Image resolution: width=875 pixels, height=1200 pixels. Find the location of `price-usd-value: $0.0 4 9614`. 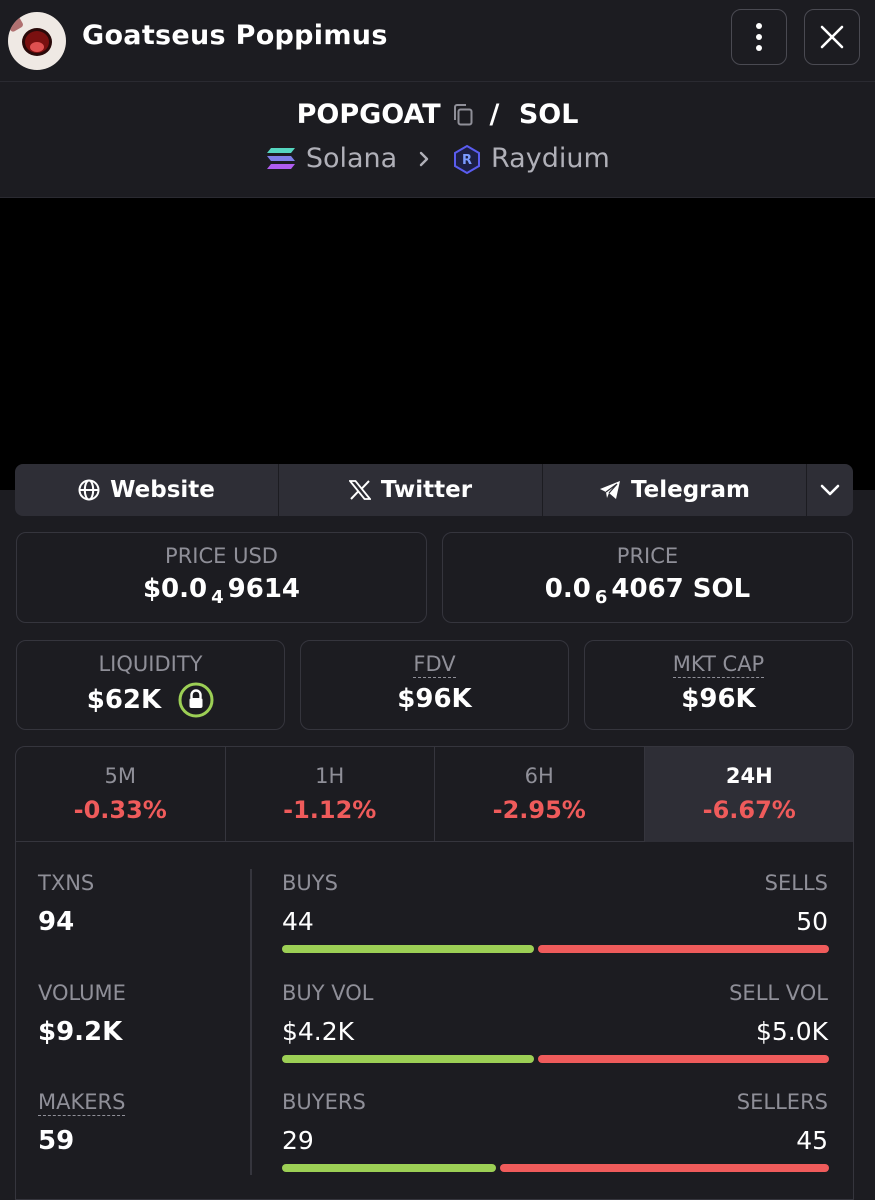

price-usd-value: $0.0 4 9614 is located at coordinates (221, 591).